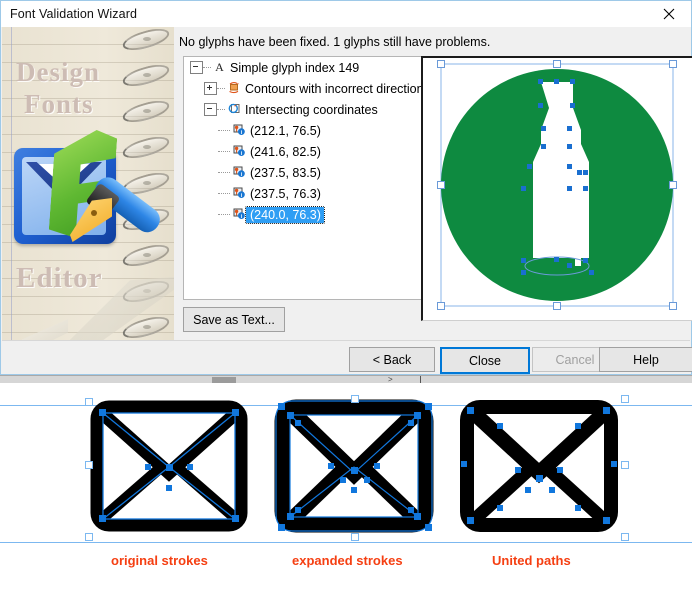 Image resolution: width=692 pixels, height=589 pixels. Describe the element at coordinates (334, 88) in the screenshot. I see `tree-node-contours-label: Contours with incorrect direction` at that location.